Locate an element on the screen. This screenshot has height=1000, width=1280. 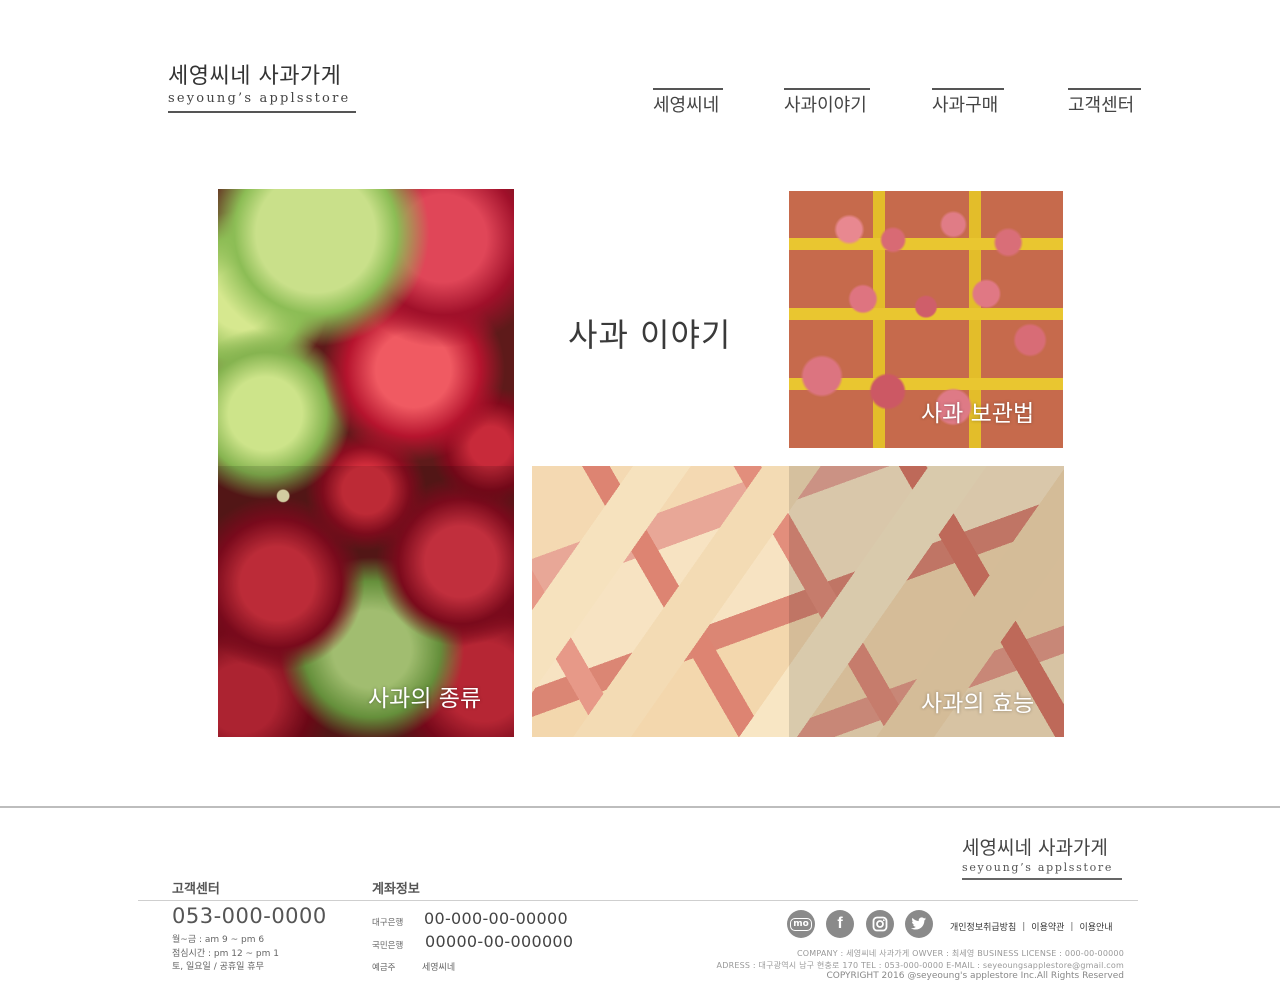
twitter-icon is located at coordinates (919, 924).